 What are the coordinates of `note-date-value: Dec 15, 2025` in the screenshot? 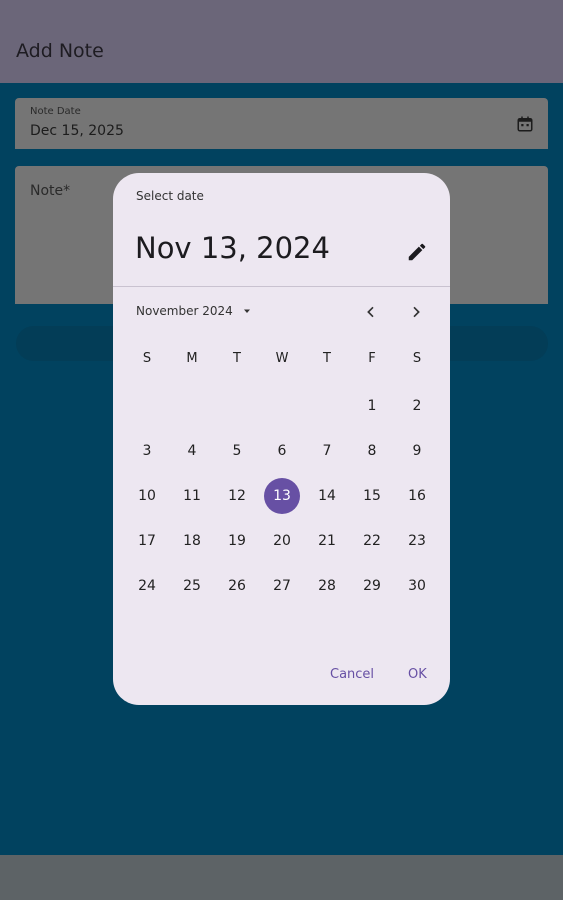 It's located at (77, 131).